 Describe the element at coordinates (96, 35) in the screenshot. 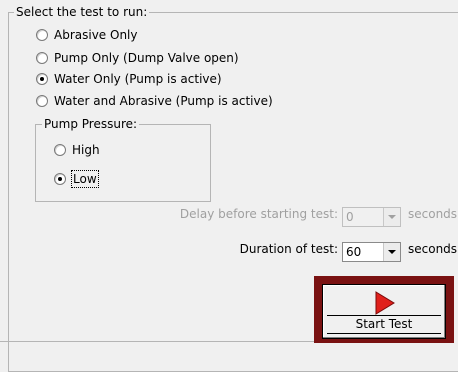

I see `radio-label: Abrasive Only` at that location.